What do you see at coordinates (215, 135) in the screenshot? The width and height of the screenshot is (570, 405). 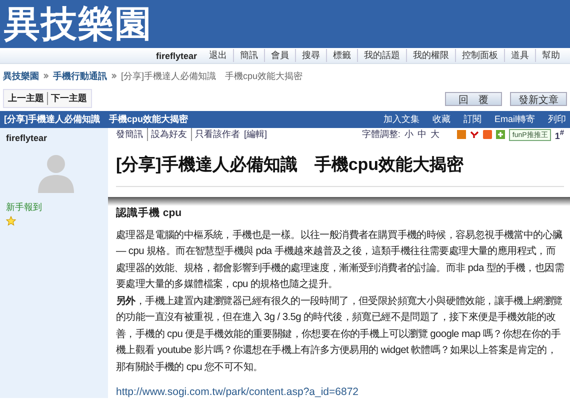 I see `post-tool-link: 只看該作者` at bounding box center [215, 135].